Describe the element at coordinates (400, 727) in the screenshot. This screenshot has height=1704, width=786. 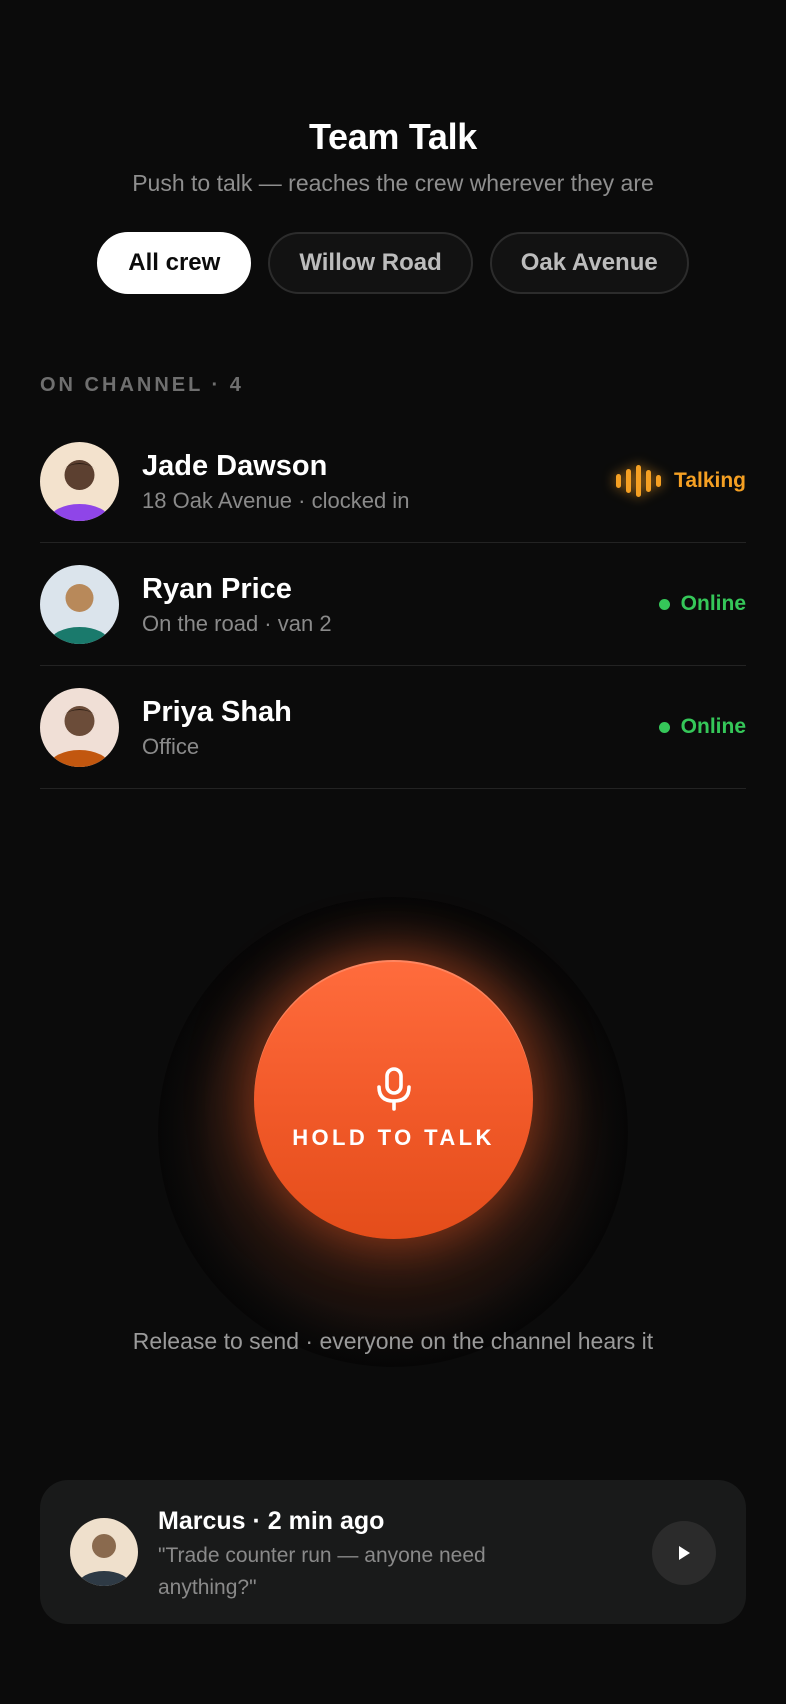
I see `member-info: Priya Shah Office` at that location.